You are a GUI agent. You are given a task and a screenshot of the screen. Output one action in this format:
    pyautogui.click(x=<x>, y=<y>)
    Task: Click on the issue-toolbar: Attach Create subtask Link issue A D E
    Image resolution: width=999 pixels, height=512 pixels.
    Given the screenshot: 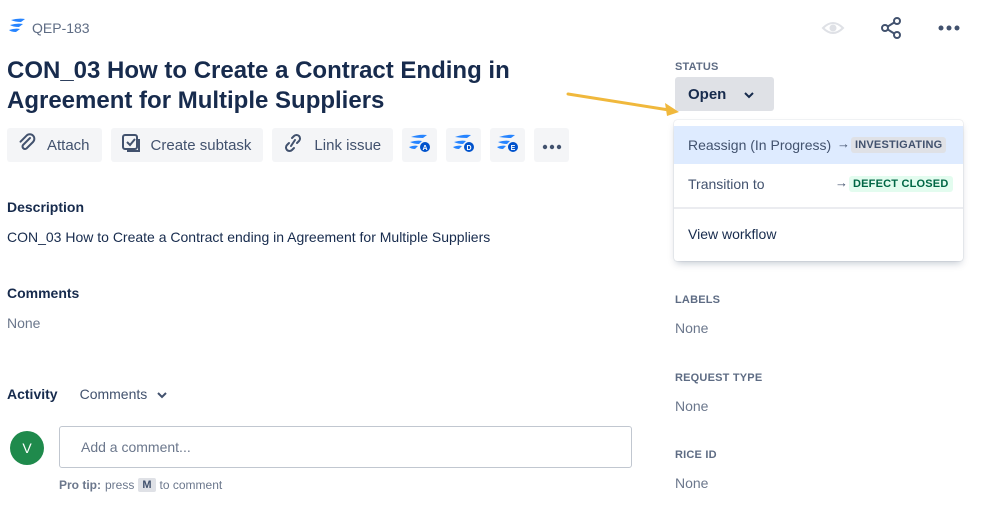 What is the action you would take?
    pyautogui.click(x=288, y=145)
    